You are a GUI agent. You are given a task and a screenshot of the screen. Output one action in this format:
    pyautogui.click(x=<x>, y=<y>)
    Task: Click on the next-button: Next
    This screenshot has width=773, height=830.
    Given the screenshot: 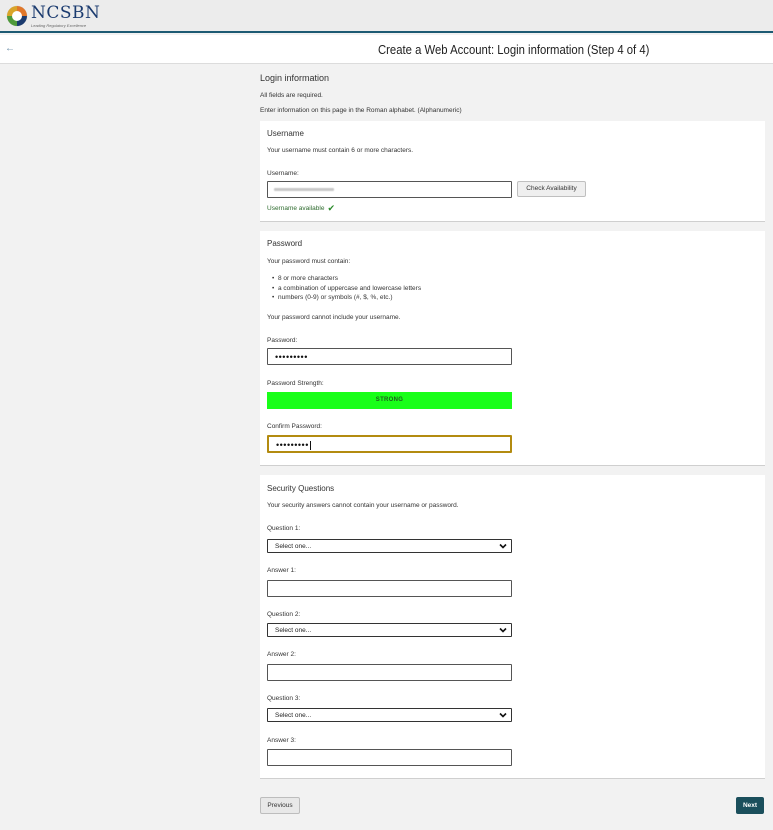 What is the action you would take?
    pyautogui.click(x=750, y=805)
    